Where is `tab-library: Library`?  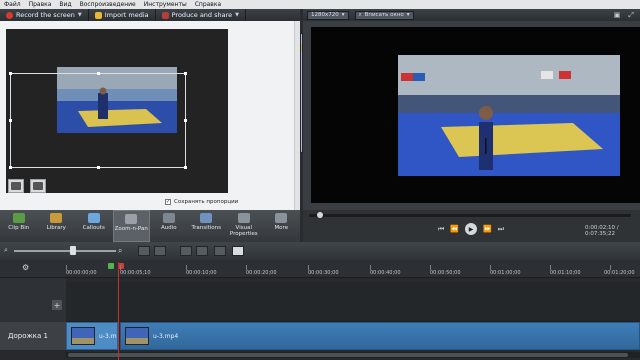
tab-library: Library is located at coordinates (57, 226).